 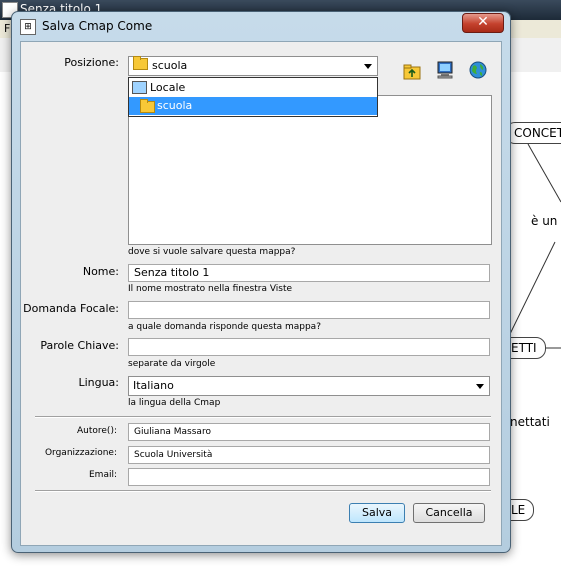 I want to click on focus-question-label: Domanda Focale:, so click(x=71, y=308).